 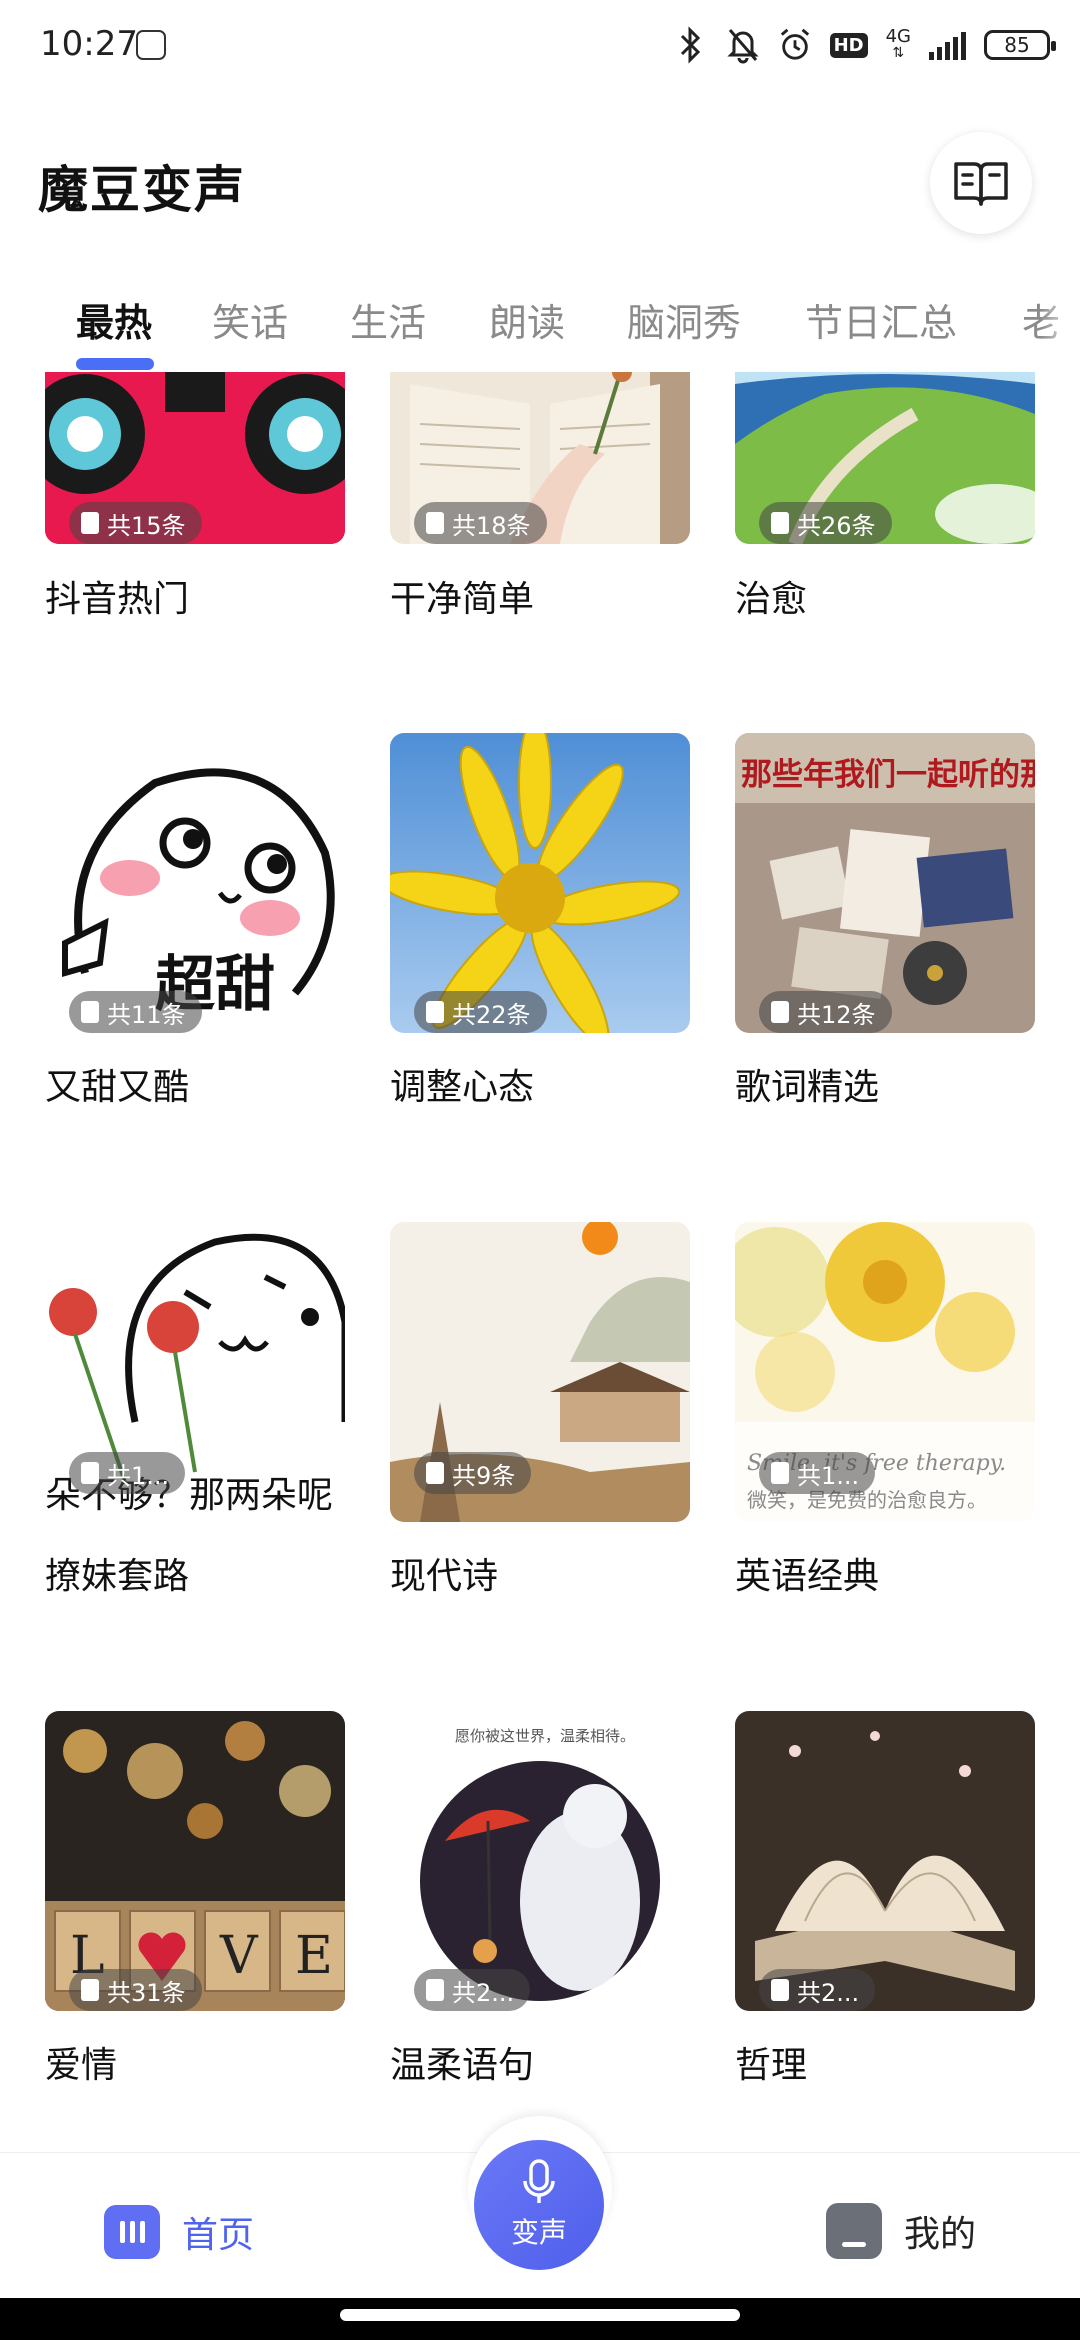 What do you see at coordinates (135, 523) in the screenshot?
I see `count-badge: 共15条` at bounding box center [135, 523].